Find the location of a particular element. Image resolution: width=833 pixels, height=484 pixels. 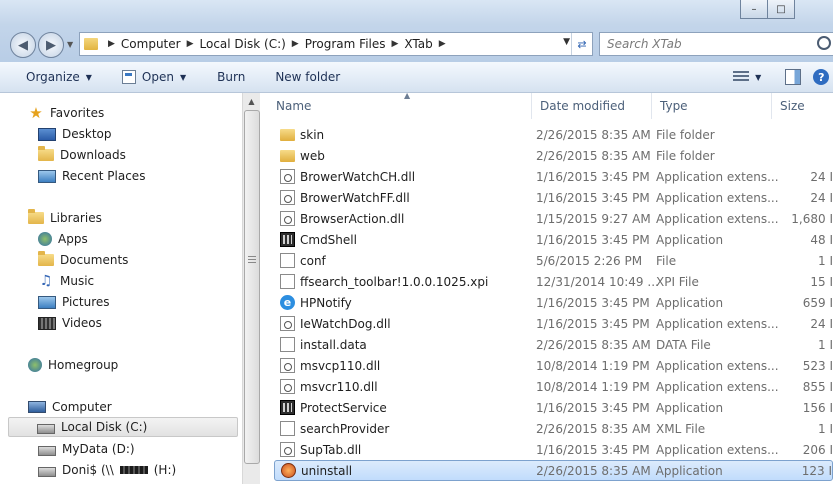

breadcrumb-xtab: XTab is located at coordinates (418, 44).